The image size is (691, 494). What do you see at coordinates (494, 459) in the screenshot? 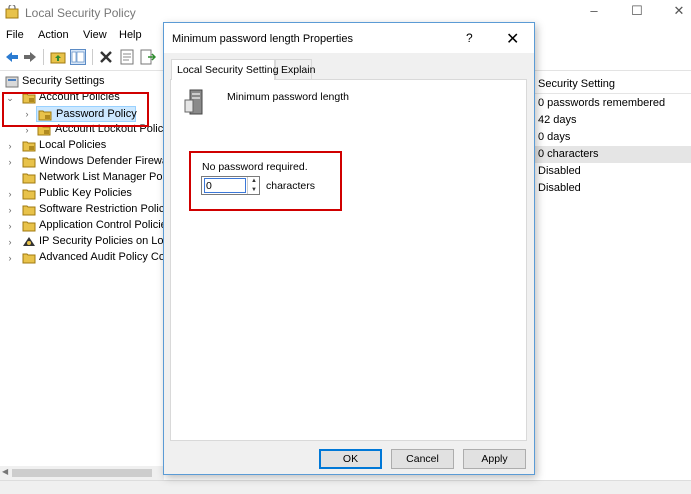
I see `apply-button: Apply` at bounding box center [494, 459].